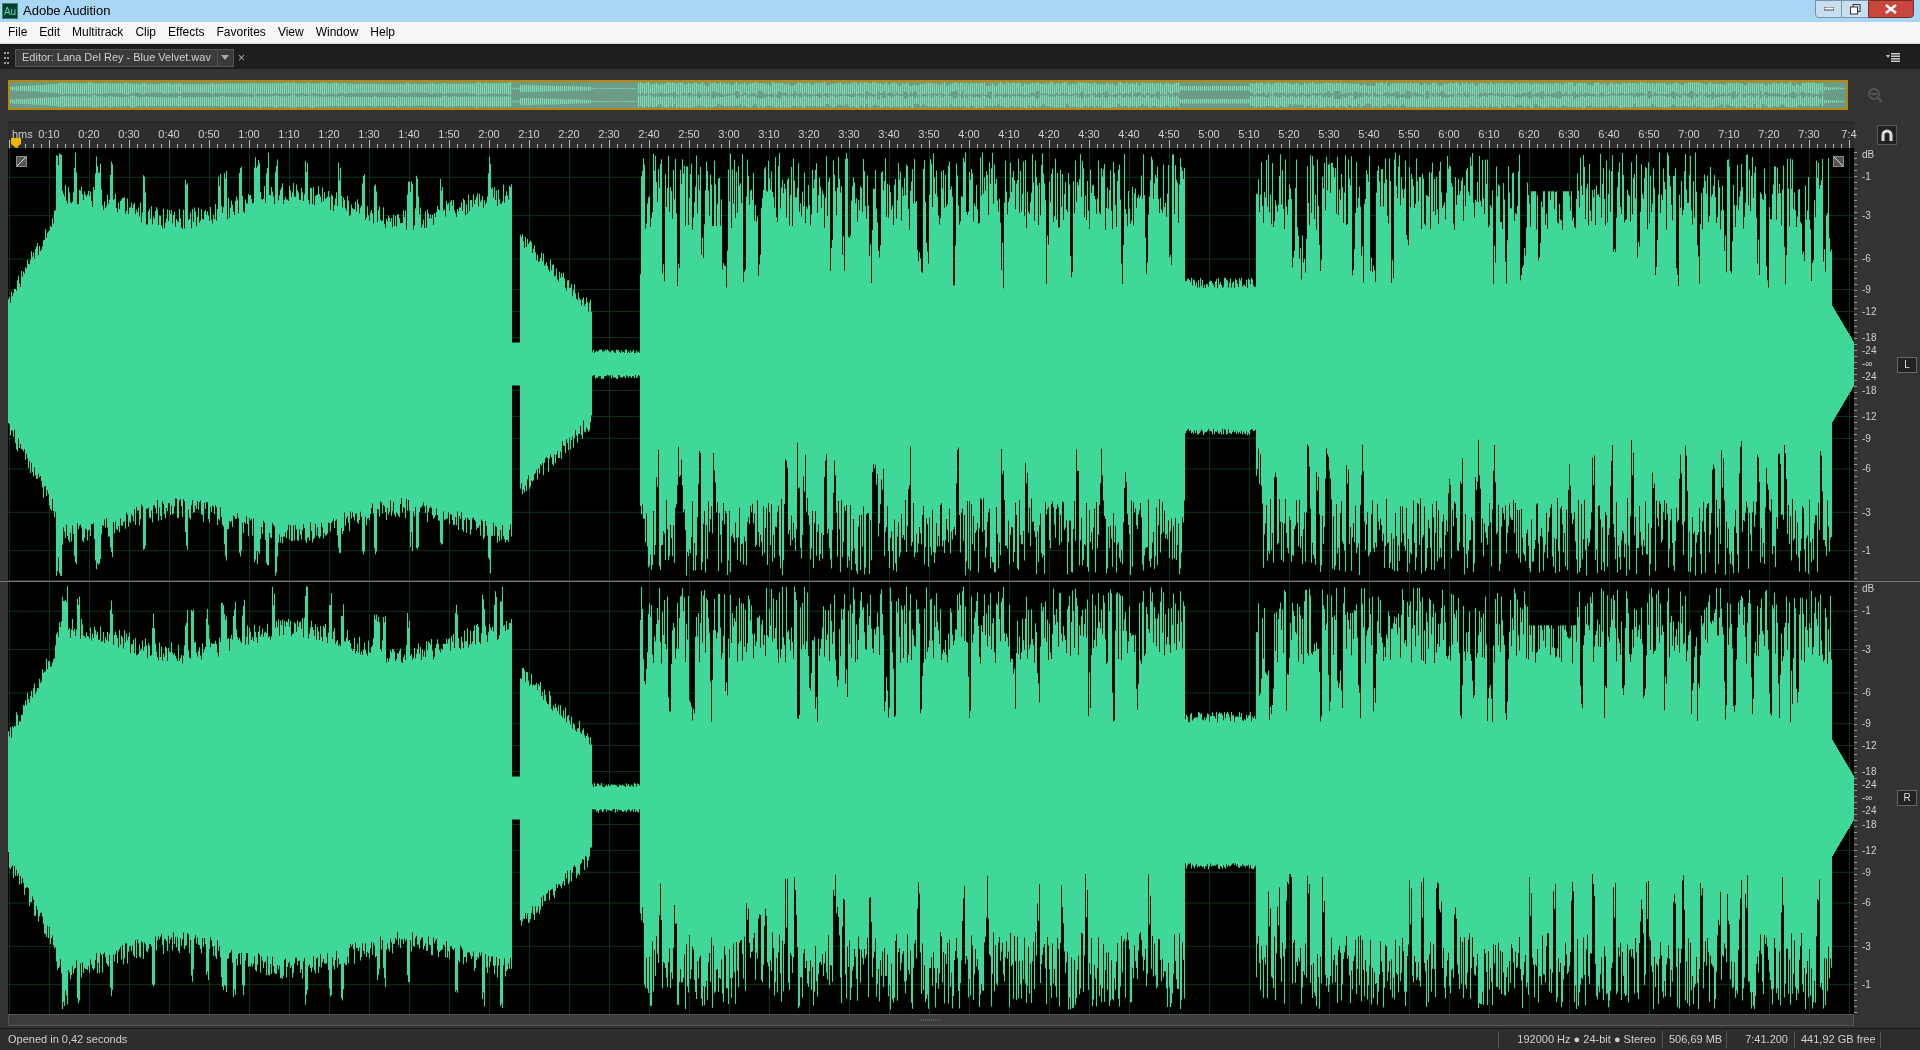 The width and height of the screenshot is (1920, 1050). I want to click on ruler-label: 5:40, so click(1369, 135).